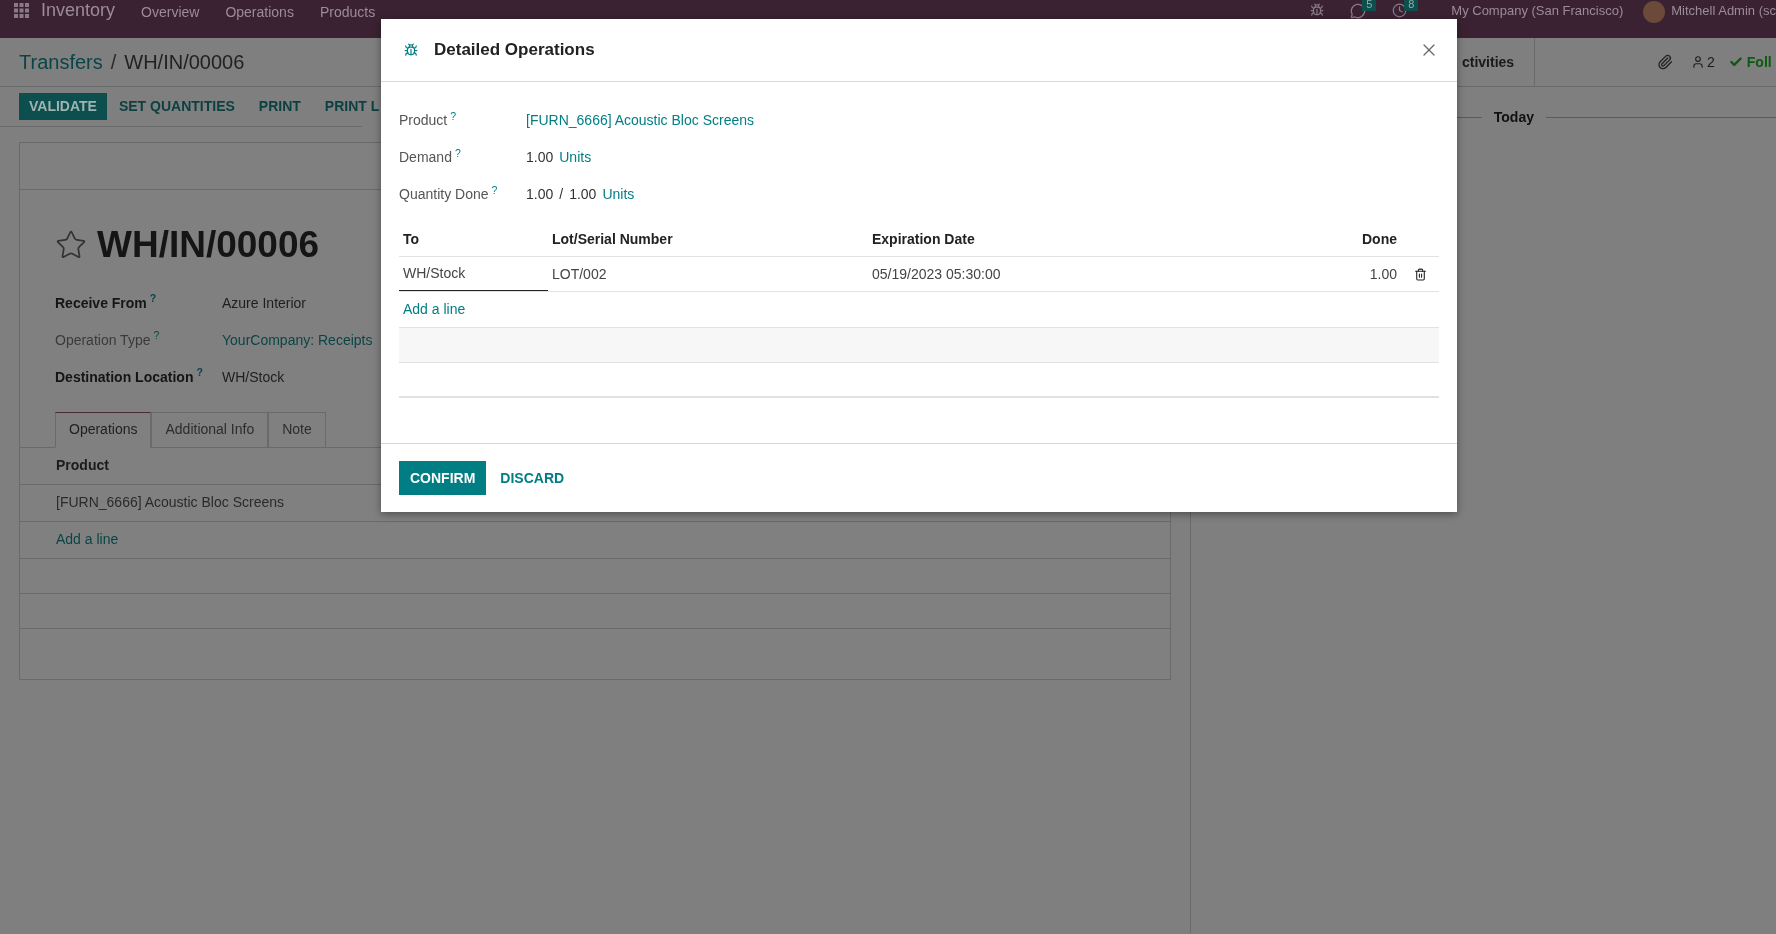 This screenshot has width=1776, height=934. Describe the element at coordinates (1089, 239) in the screenshot. I see `column-header: Expiration Date` at that location.